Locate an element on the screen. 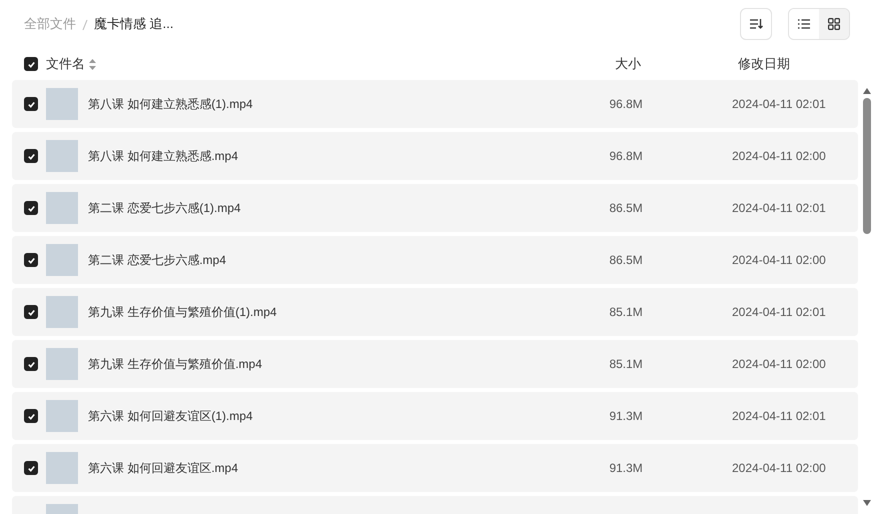 The width and height of the screenshot is (874, 514). file-row: 第六课 如何回避友谊区(1).mp4 91.3M 2024-04-11 02:01 is located at coordinates (435, 416).